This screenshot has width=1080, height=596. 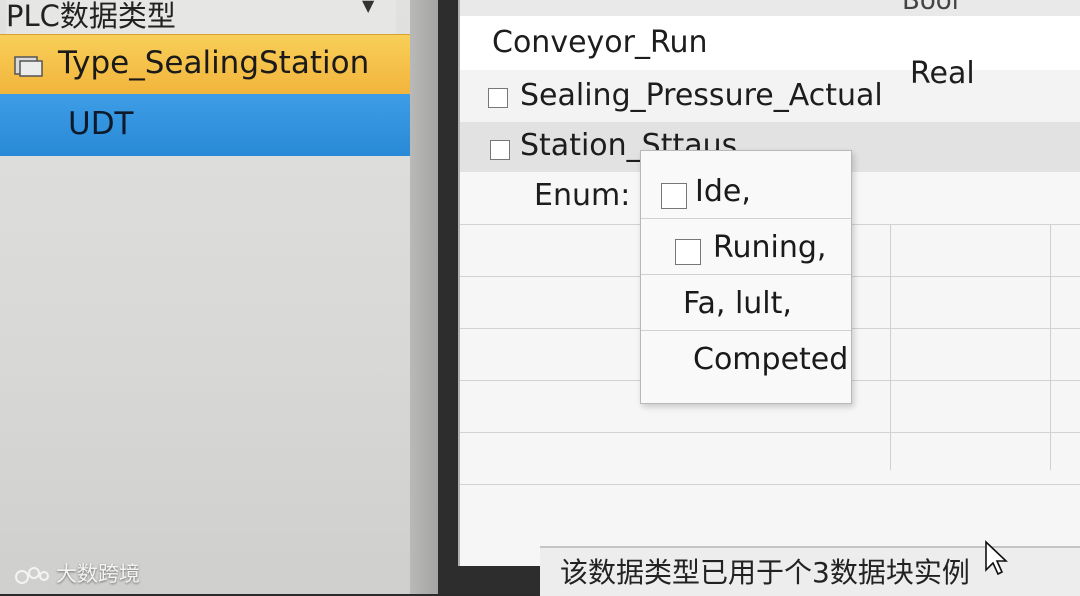 I want to click on enum-option-completed: Competed, so click(x=746, y=360).